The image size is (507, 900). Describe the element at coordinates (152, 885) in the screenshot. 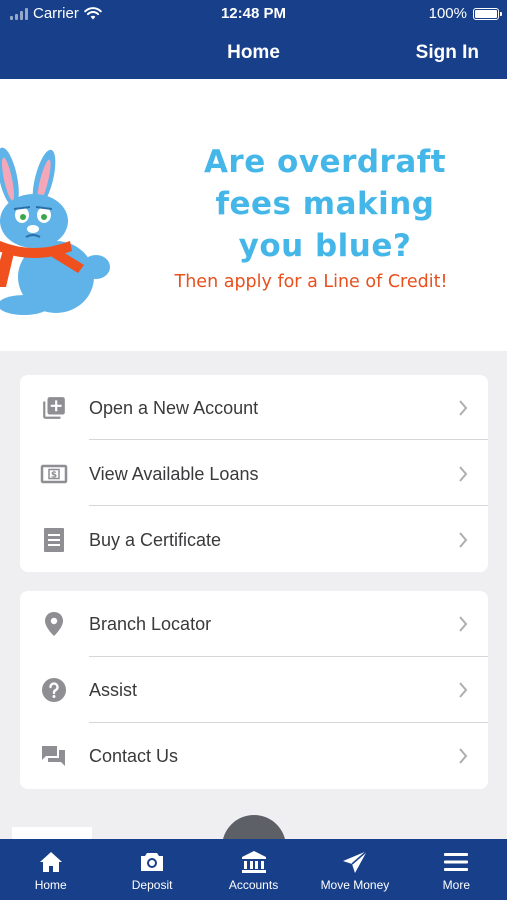

I see `tab-label: Deposit` at that location.